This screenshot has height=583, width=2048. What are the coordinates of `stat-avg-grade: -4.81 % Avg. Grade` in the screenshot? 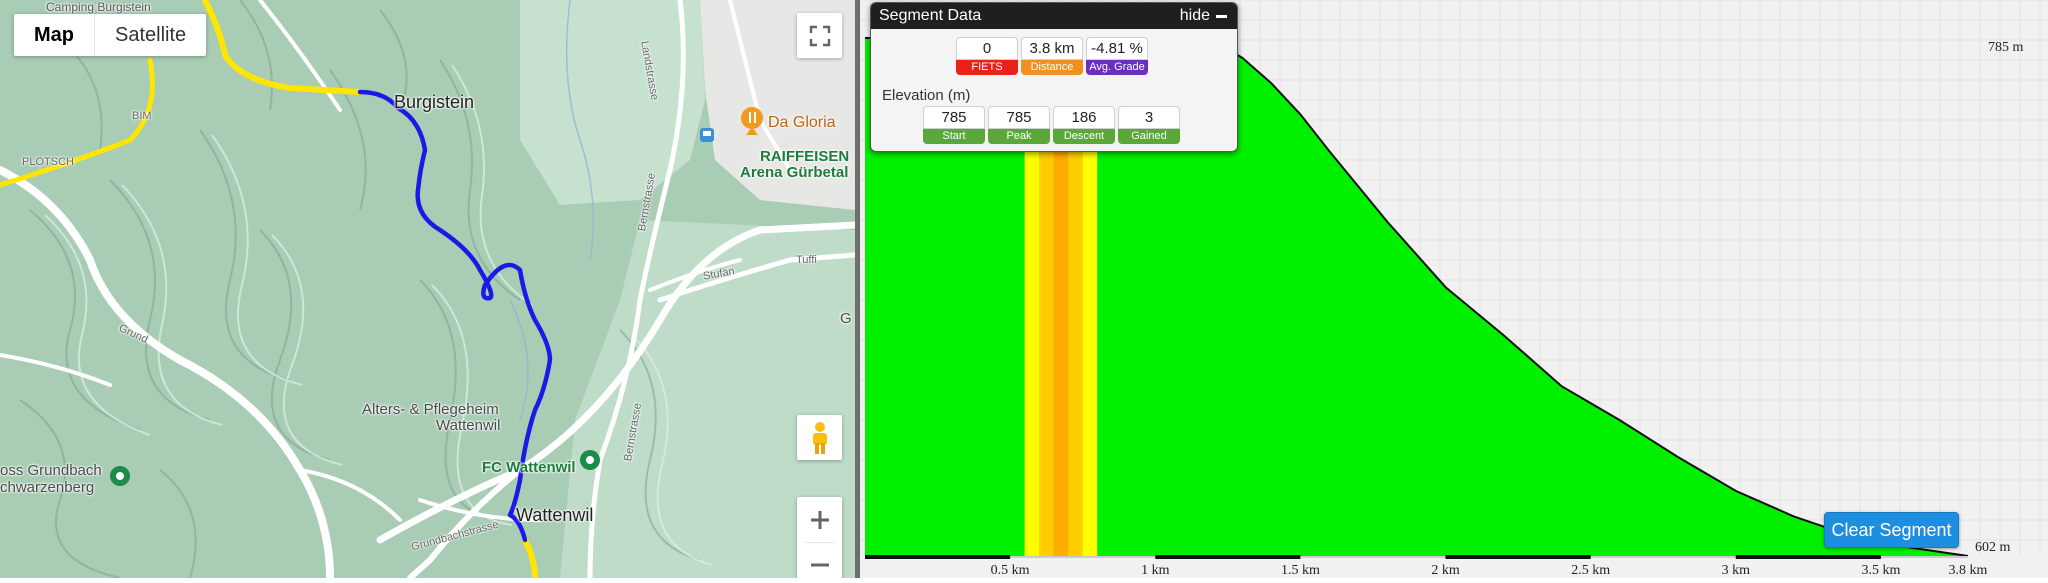 It's located at (1117, 56).